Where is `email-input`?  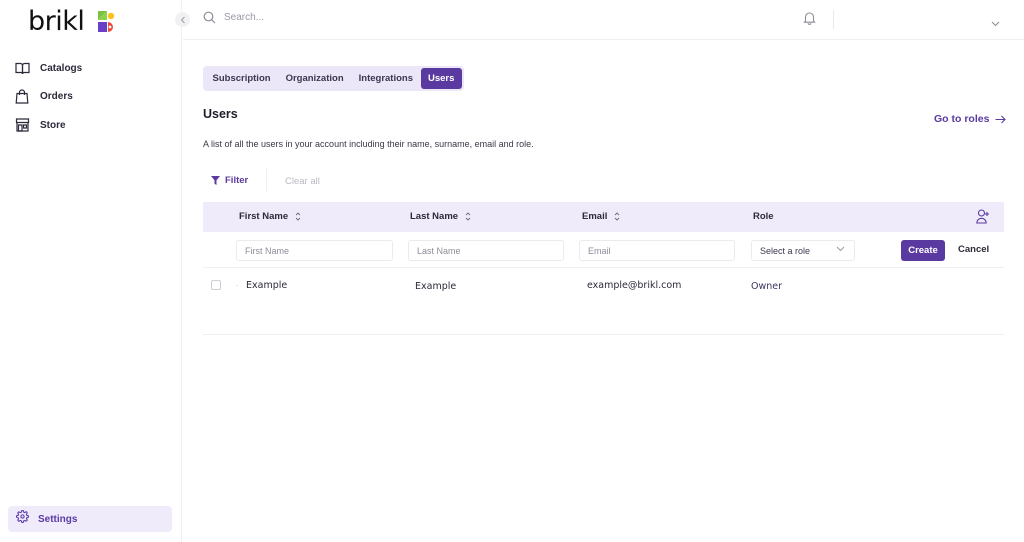
email-input is located at coordinates (657, 250).